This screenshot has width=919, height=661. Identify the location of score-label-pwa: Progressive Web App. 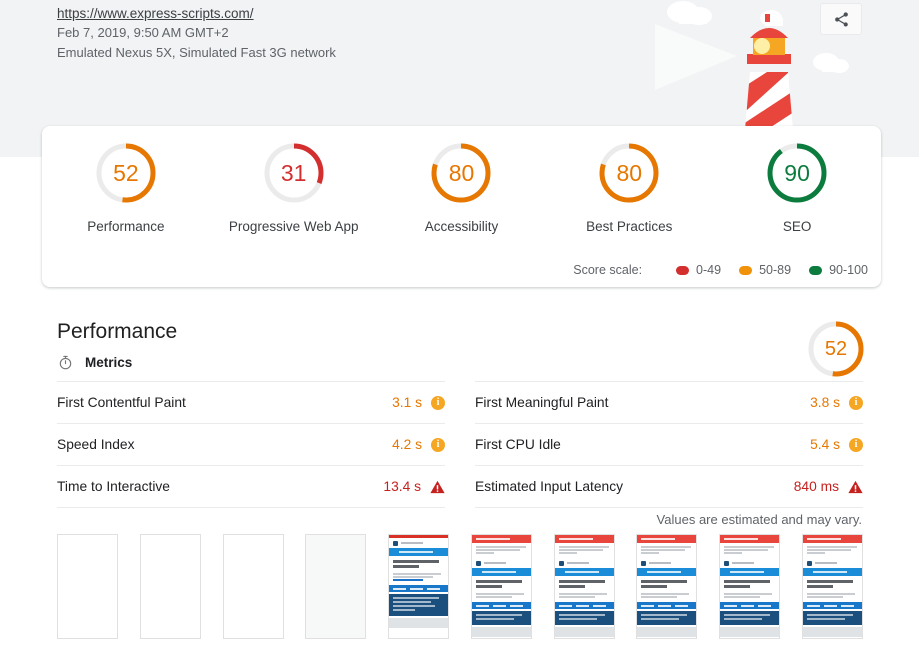
(293, 226).